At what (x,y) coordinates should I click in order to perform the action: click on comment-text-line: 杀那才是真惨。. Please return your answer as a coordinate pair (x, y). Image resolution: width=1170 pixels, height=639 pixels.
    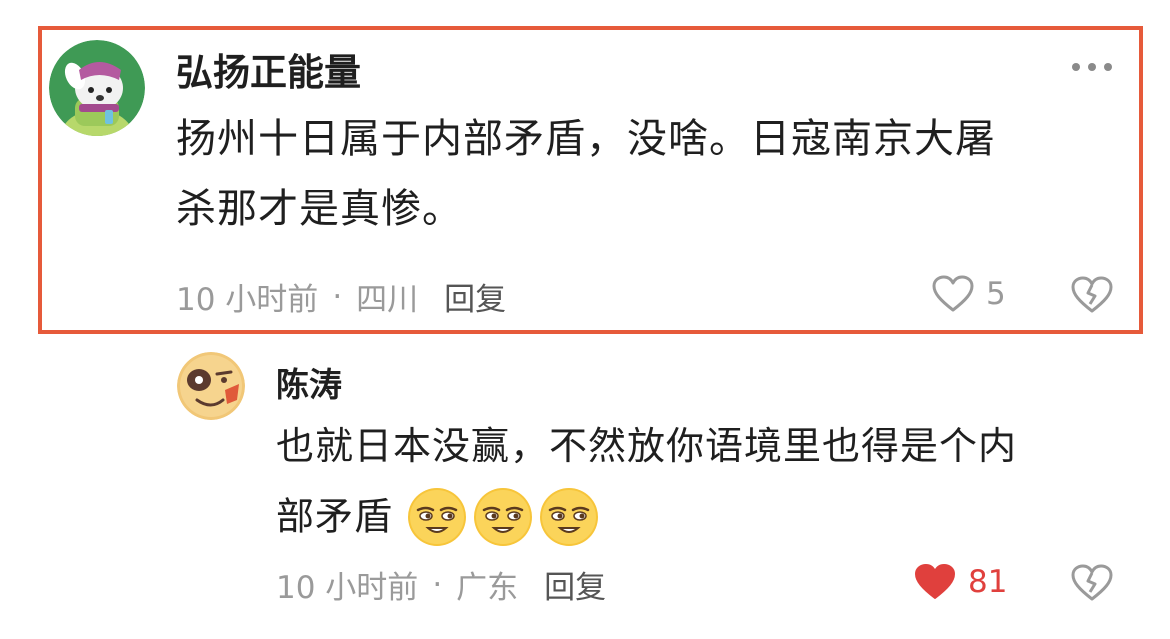
    Looking at the image, I should click on (319, 209).